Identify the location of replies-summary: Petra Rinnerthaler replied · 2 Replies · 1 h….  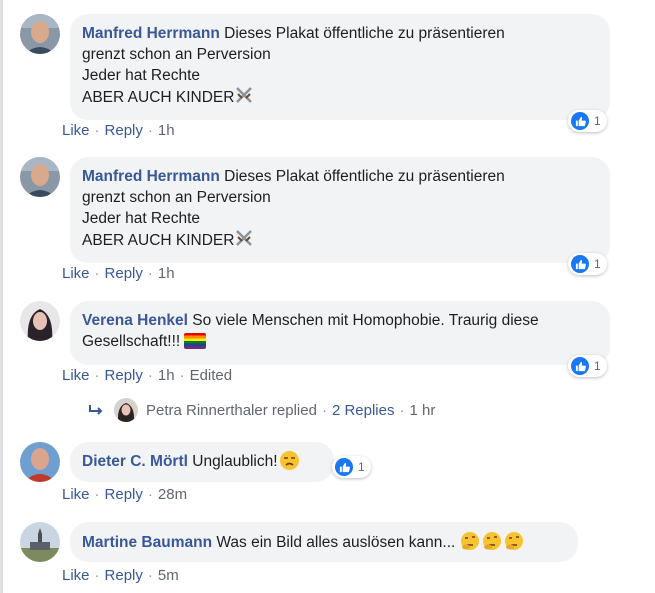
(261, 410).